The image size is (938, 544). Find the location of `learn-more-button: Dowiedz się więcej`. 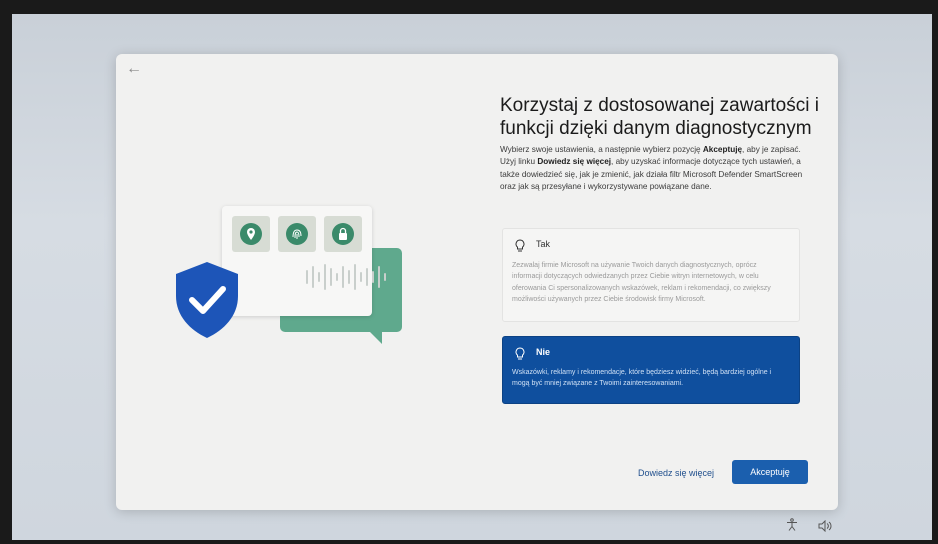

learn-more-button: Dowiedz się więcej is located at coordinates (676, 473).